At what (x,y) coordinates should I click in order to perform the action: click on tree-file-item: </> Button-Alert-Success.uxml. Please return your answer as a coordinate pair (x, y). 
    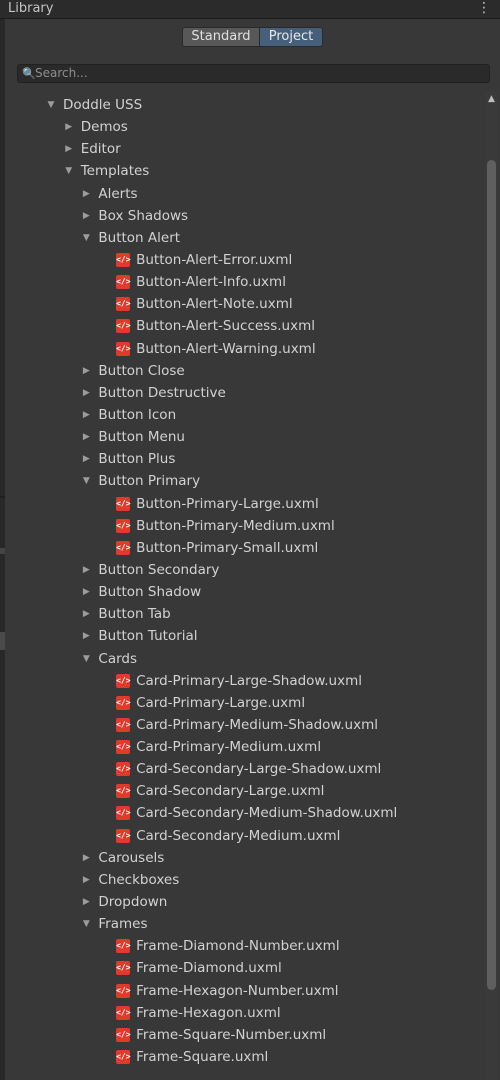
    Looking at the image, I should click on (245, 326).